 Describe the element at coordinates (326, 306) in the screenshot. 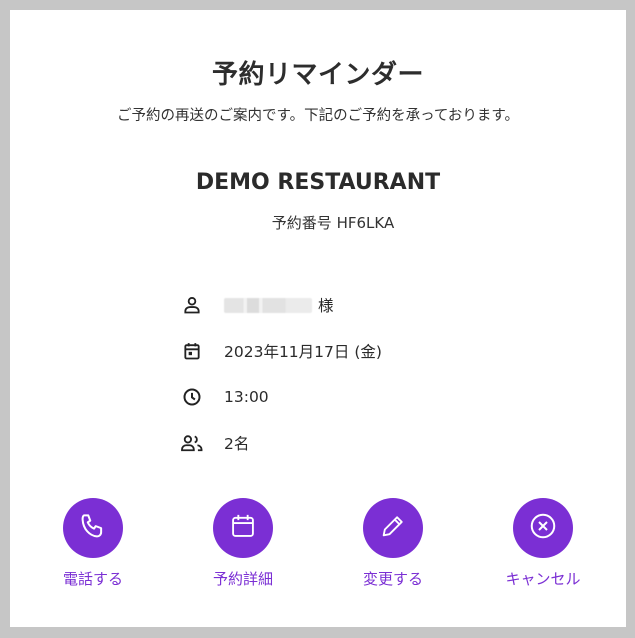

I see `guest-honorific: 様` at that location.